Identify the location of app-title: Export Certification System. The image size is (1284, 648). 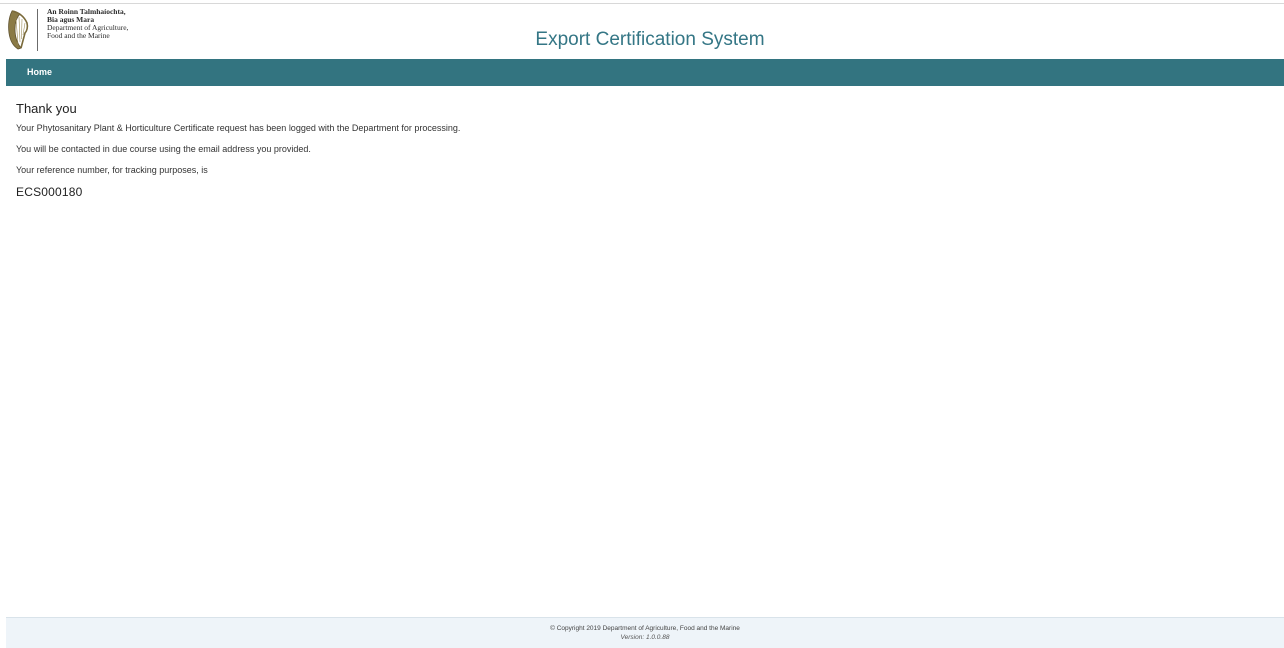
(650, 39).